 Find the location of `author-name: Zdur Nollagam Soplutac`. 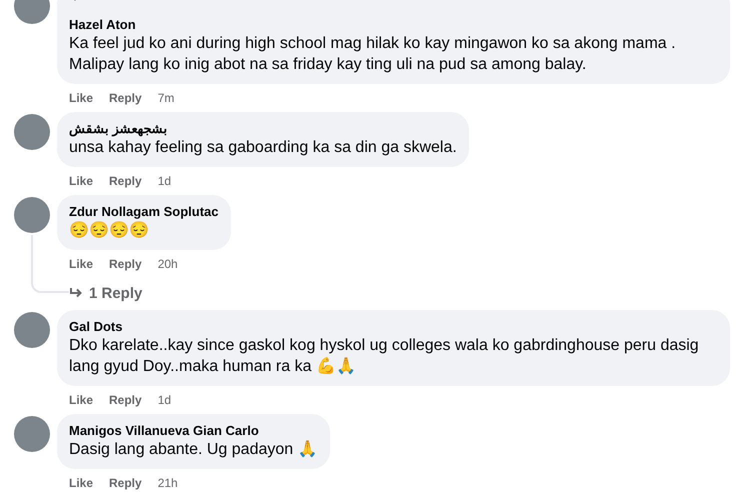

author-name: Zdur Nollagam Soplutac is located at coordinates (144, 211).